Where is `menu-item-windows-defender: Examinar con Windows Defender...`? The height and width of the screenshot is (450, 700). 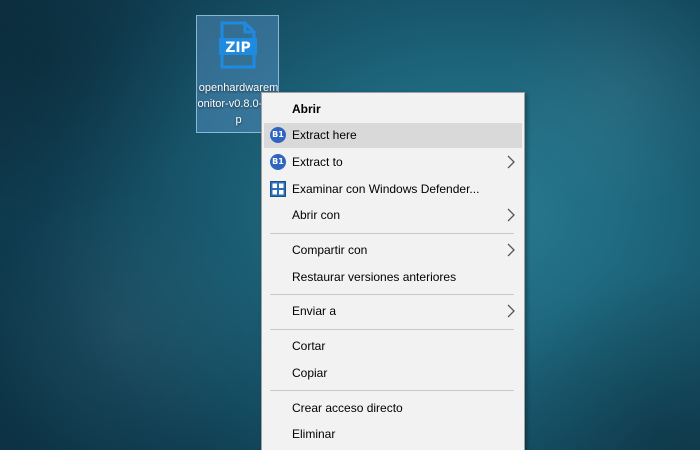
menu-item-windows-defender: Examinar con Windows Defender... is located at coordinates (393, 189).